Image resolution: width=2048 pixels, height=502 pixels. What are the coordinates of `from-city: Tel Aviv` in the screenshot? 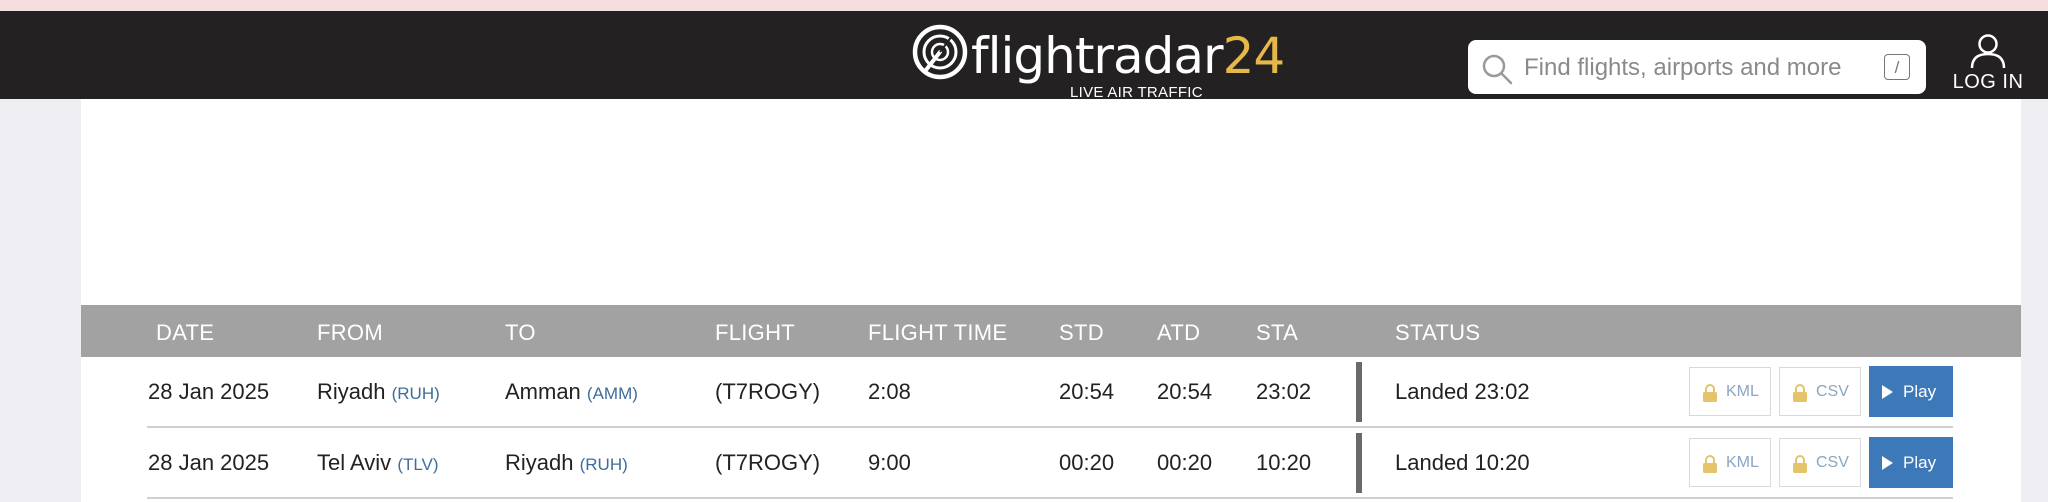 It's located at (354, 462).